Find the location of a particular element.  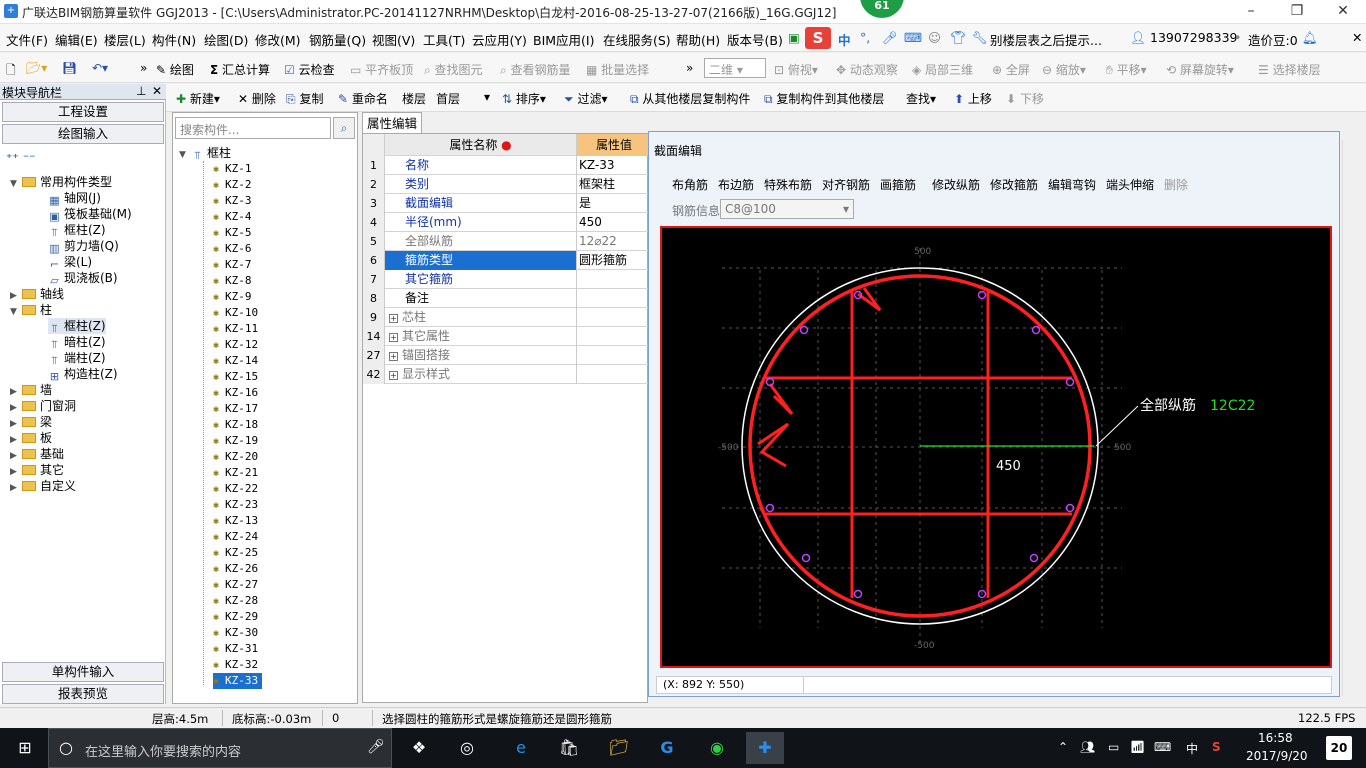

view-rebar-button: ⌕ 查看钢筋量 is located at coordinates (535, 69).